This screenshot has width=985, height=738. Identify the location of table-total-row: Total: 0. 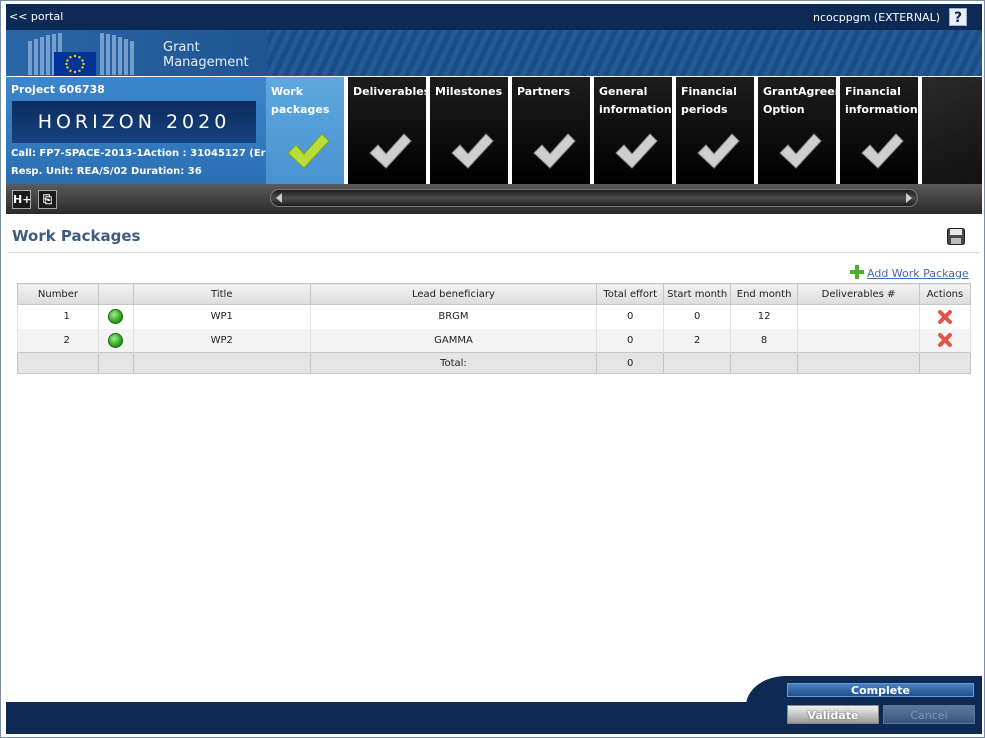
(494, 363).